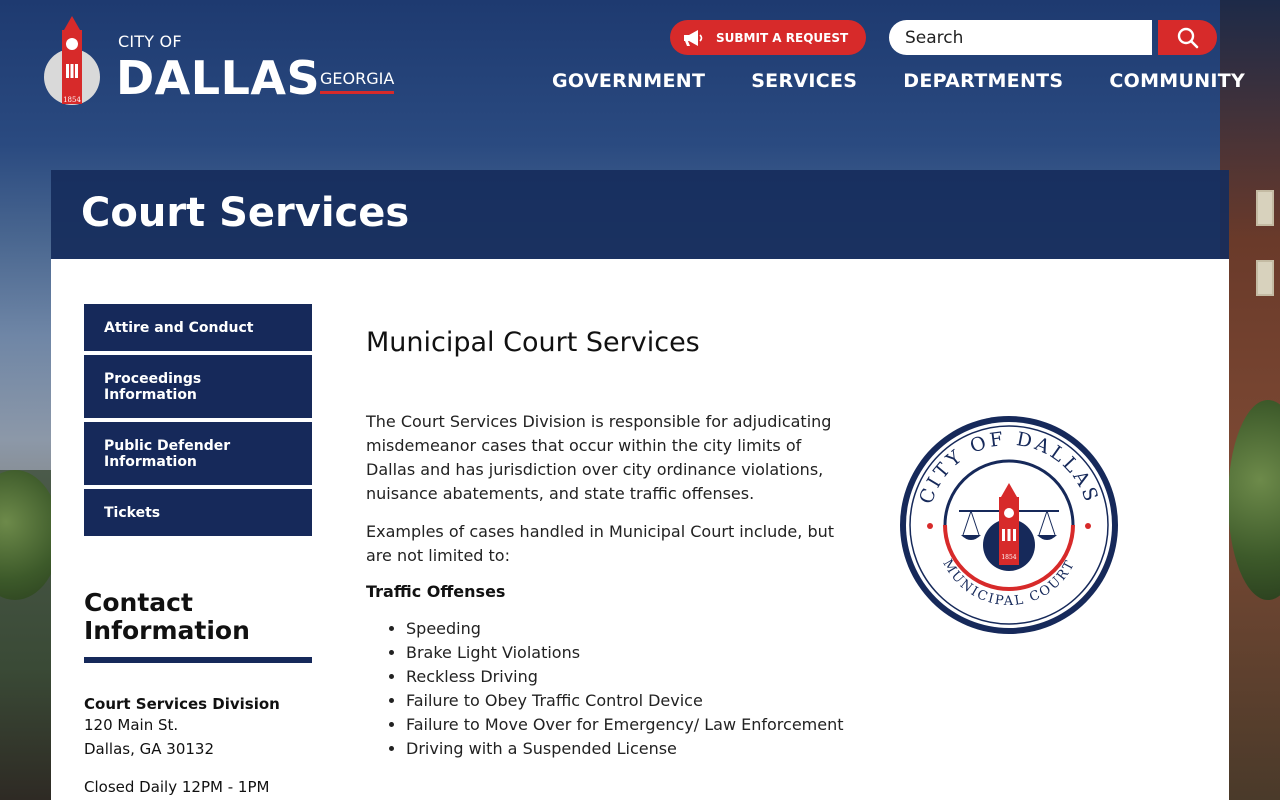 This screenshot has height=800, width=1280. What do you see at coordinates (182, 704) in the screenshot?
I see `contact-division: Court Services Division` at bounding box center [182, 704].